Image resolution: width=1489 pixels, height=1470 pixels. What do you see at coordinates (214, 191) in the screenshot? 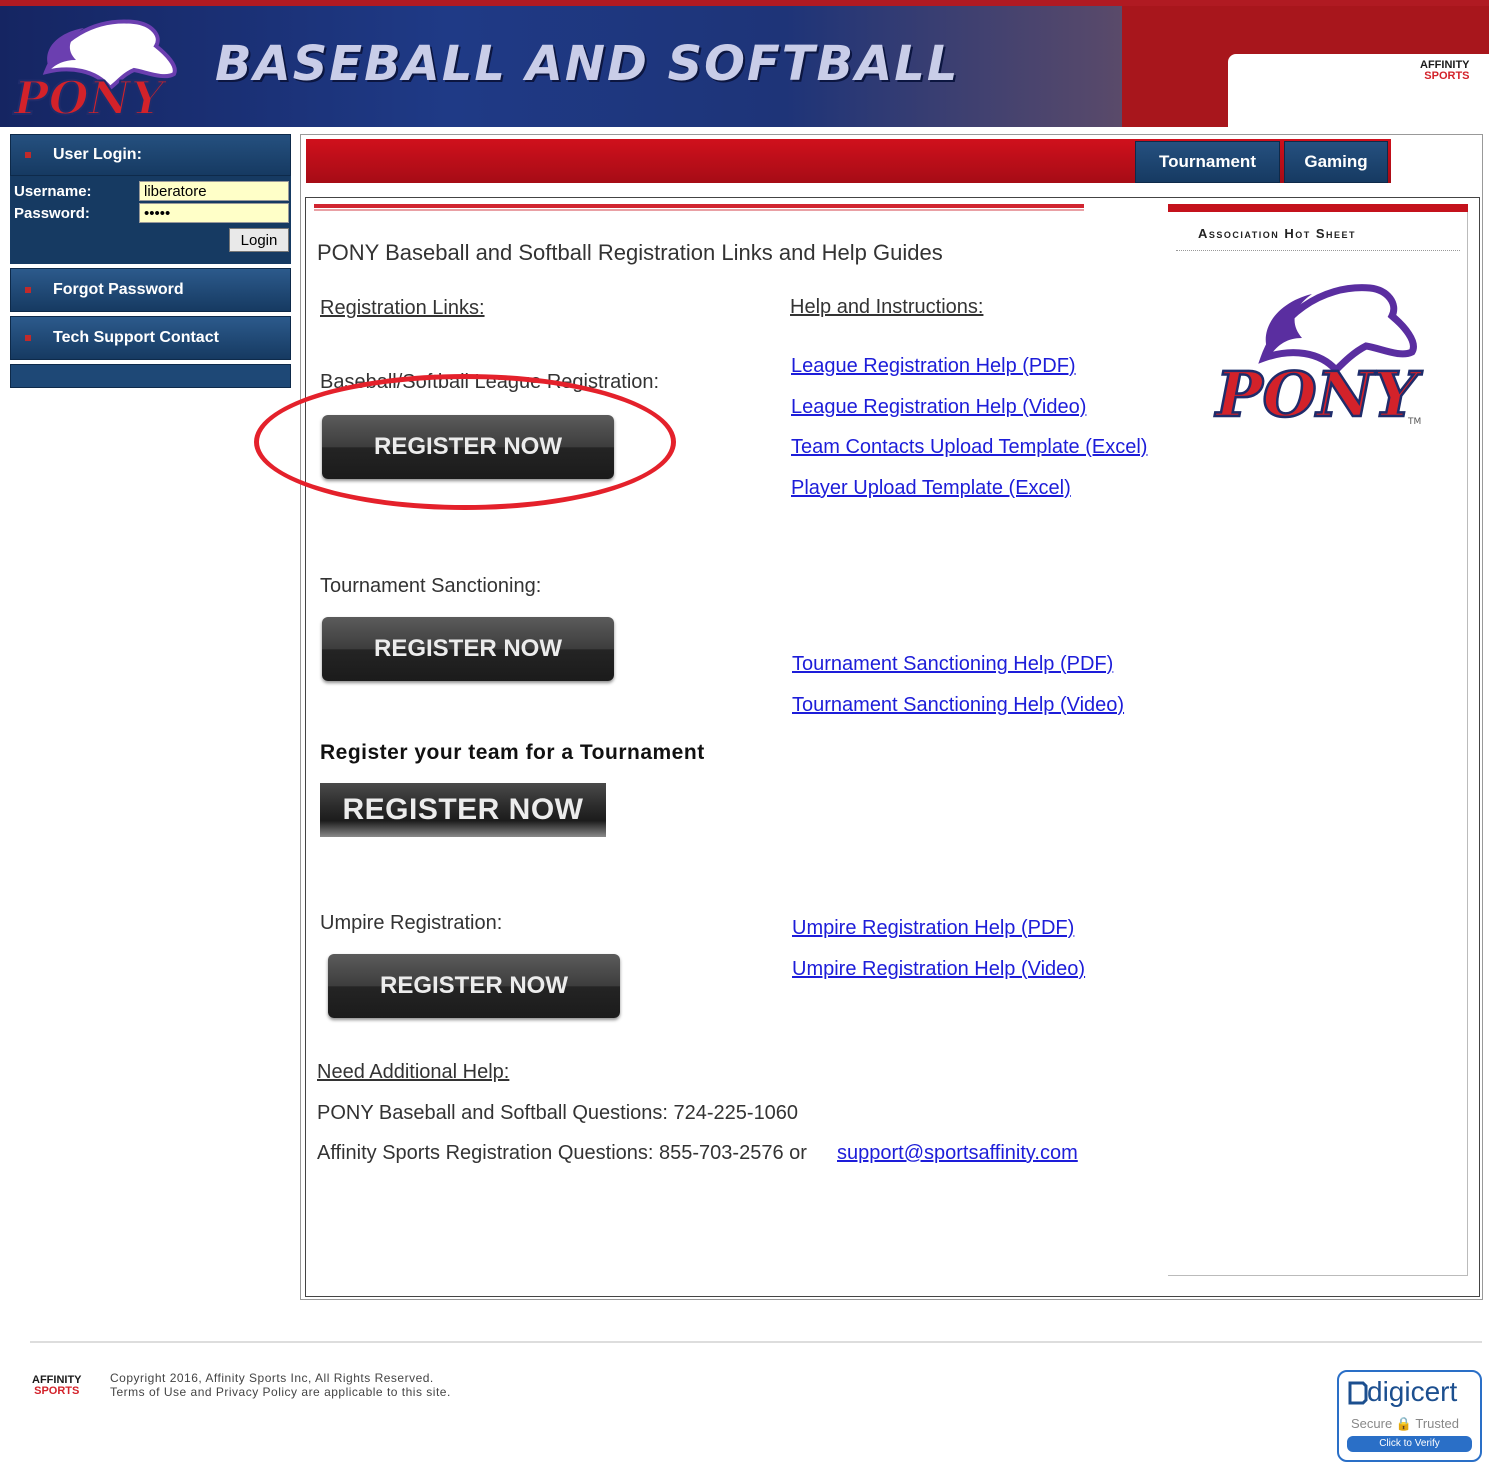
I see `username-field` at bounding box center [214, 191].